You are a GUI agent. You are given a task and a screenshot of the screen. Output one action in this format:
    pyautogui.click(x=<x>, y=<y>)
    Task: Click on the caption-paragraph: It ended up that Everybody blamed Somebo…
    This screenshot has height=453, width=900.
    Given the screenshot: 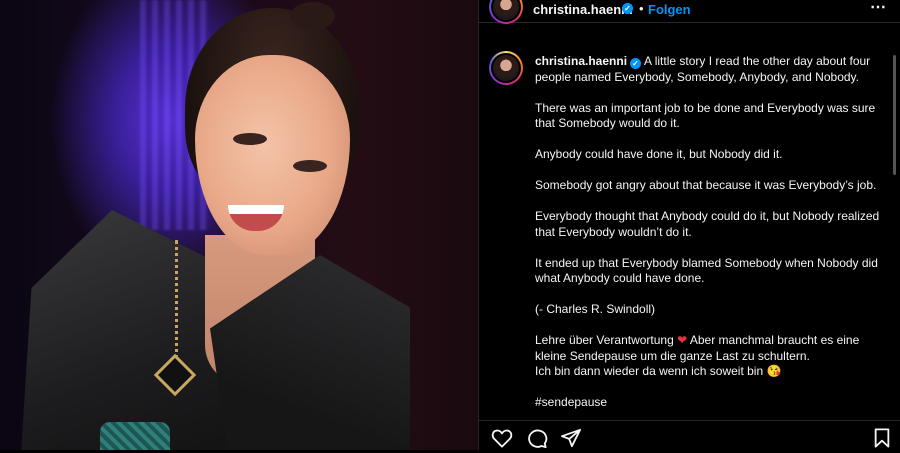 What is the action you would take?
    pyautogui.click(x=706, y=270)
    